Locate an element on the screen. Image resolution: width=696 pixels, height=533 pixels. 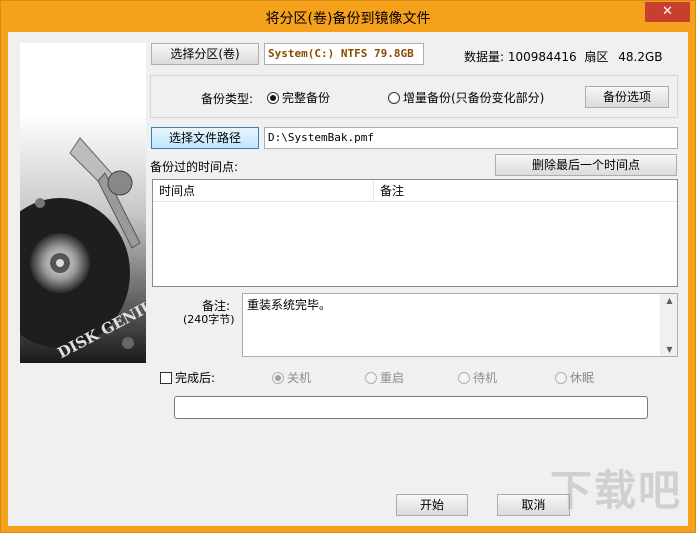
checkbox-icon is located at coordinates (166, 378).